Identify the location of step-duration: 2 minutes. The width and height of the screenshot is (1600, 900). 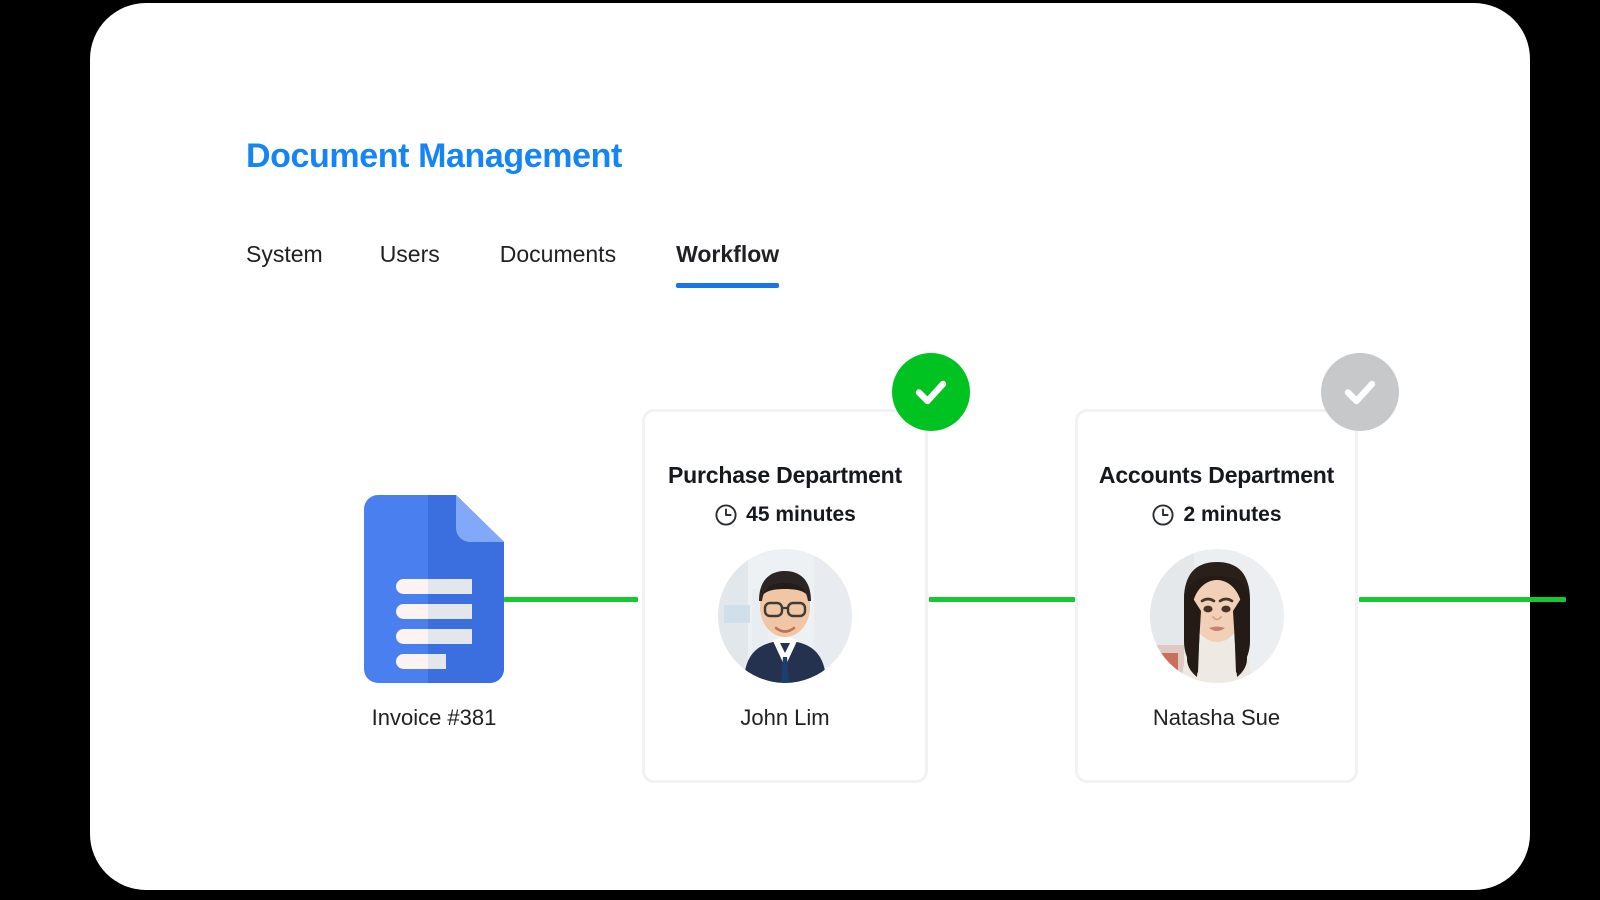
(1216, 515).